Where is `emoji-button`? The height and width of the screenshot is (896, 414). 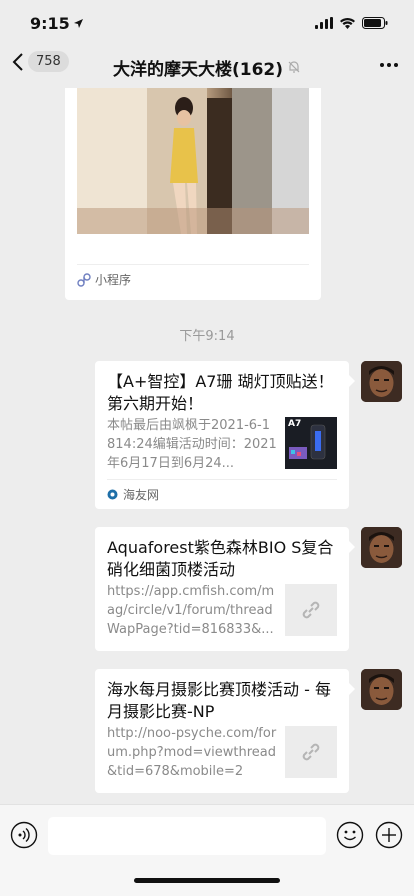
emoji-button is located at coordinates (350, 837).